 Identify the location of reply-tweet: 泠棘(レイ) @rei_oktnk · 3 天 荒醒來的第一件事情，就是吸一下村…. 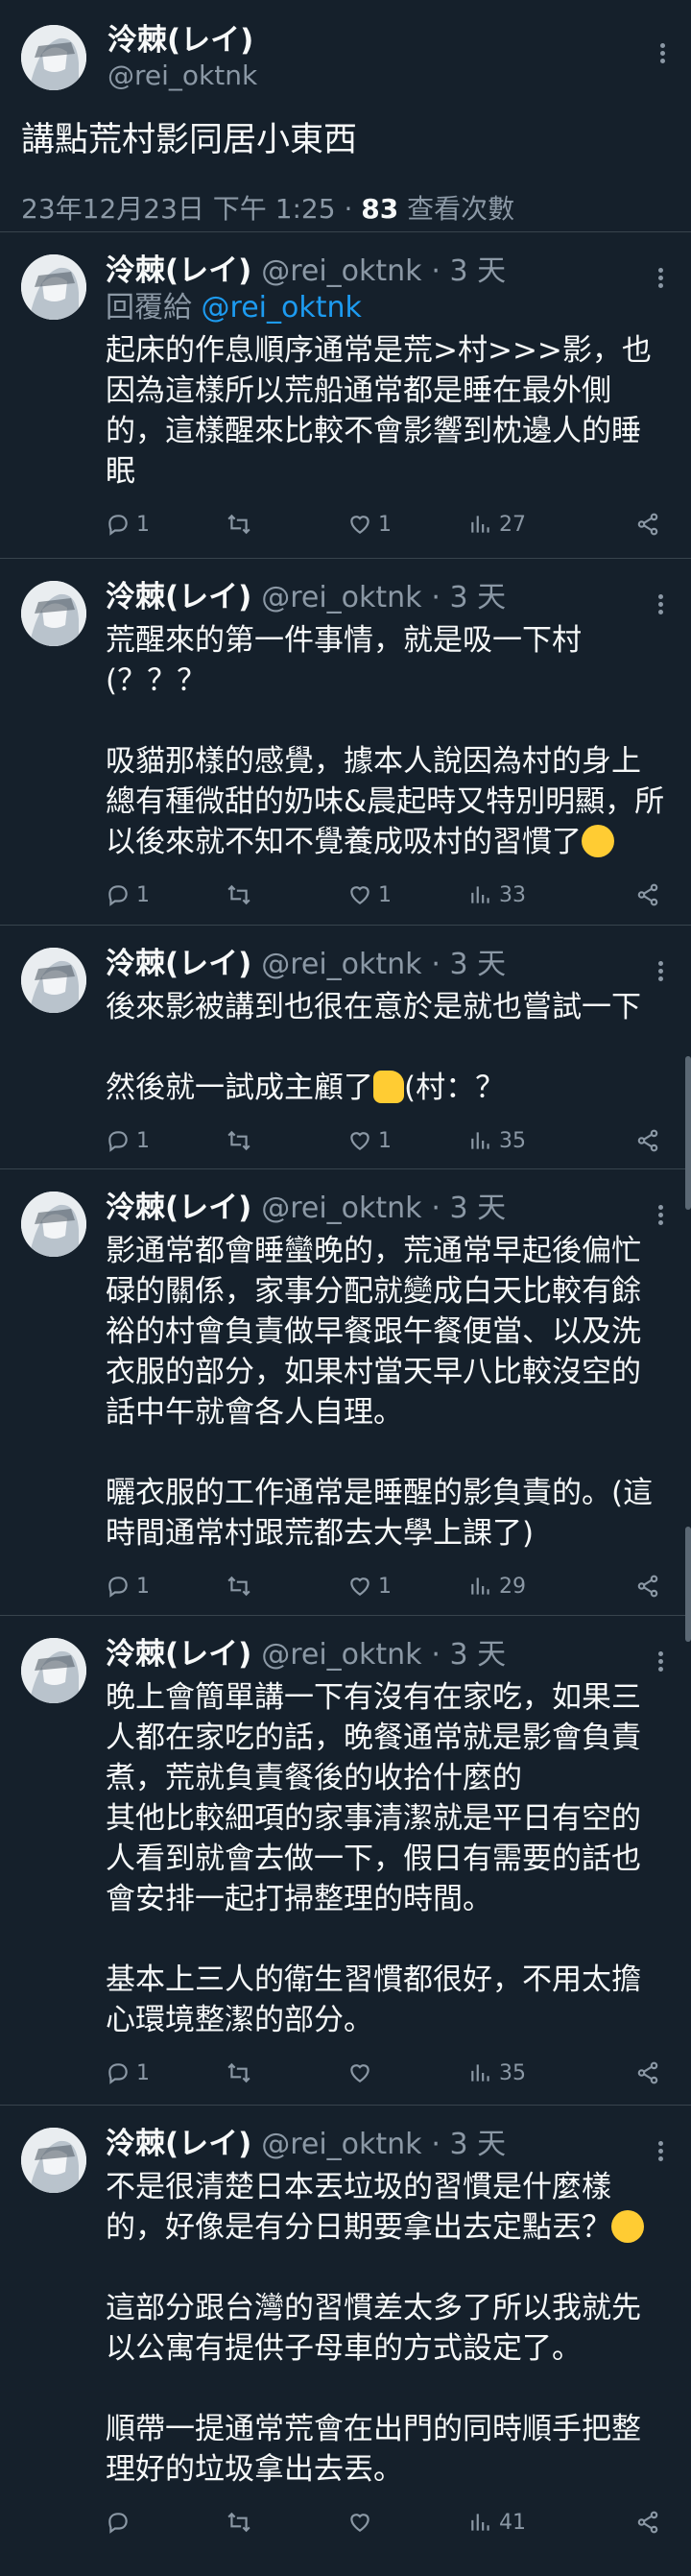
(345, 742).